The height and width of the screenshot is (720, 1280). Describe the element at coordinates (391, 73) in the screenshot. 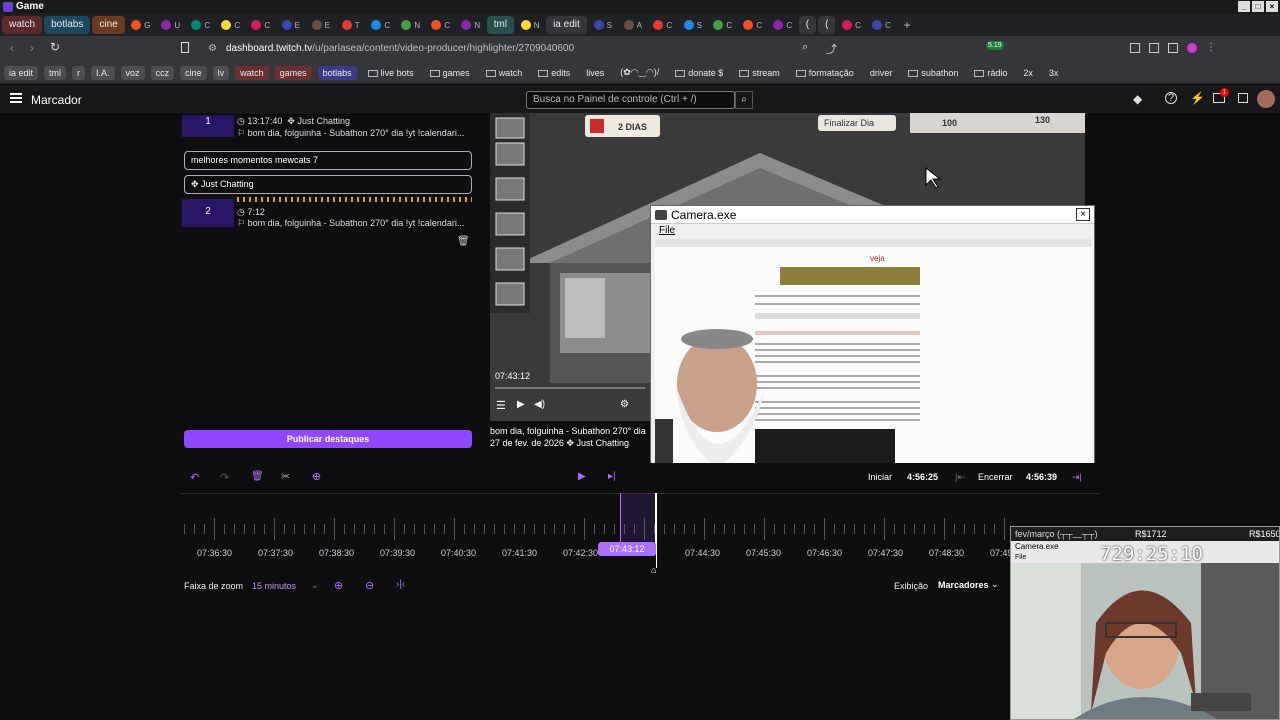

I see `bookmark-item: live bots` at that location.